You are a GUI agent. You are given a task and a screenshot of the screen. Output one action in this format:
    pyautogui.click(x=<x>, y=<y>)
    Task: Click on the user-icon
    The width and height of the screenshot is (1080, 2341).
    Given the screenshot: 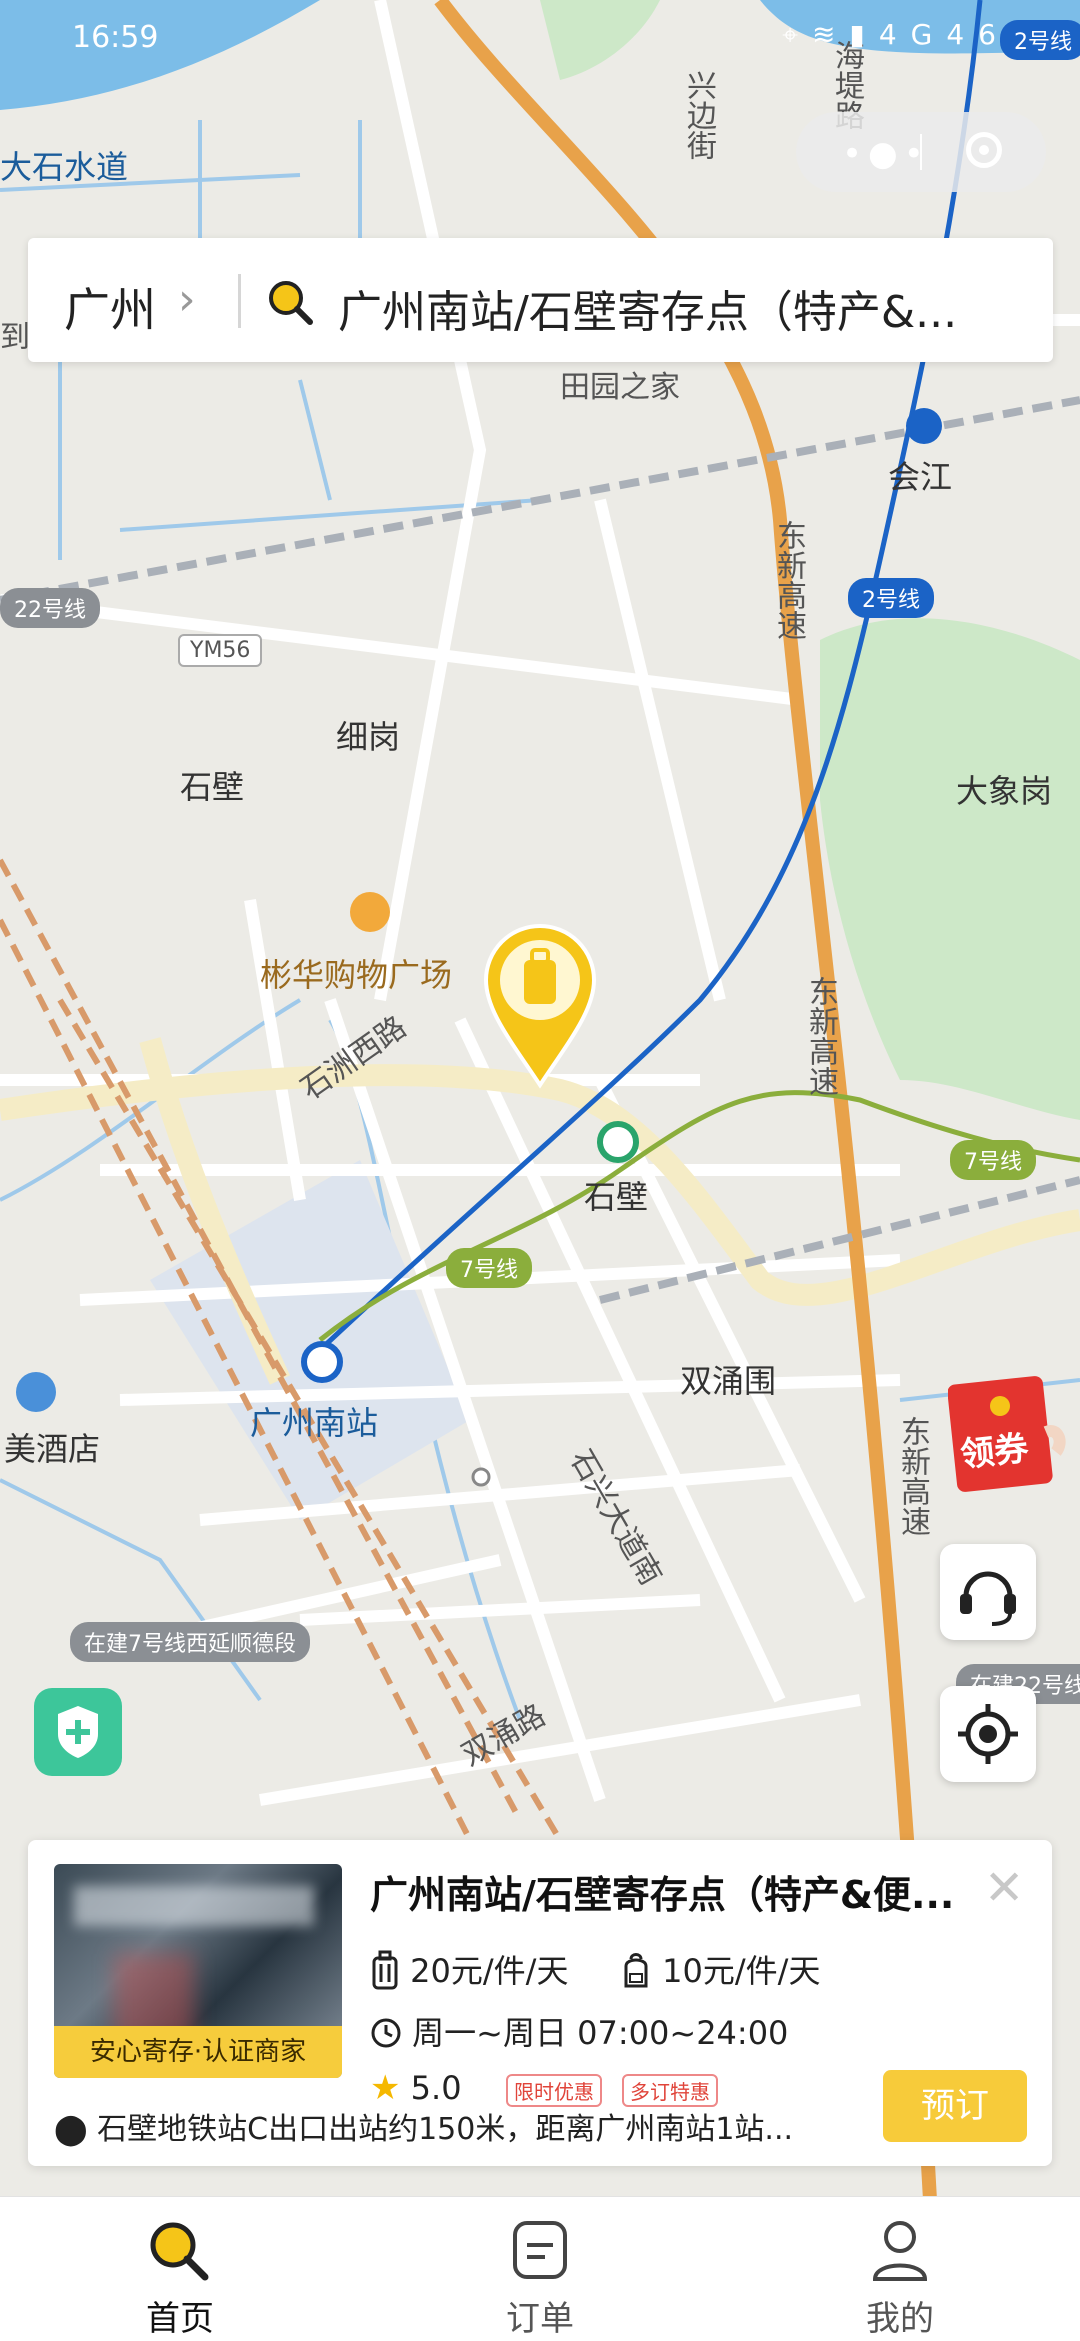 What is the action you would take?
    pyautogui.click(x=900, y=2251)
    